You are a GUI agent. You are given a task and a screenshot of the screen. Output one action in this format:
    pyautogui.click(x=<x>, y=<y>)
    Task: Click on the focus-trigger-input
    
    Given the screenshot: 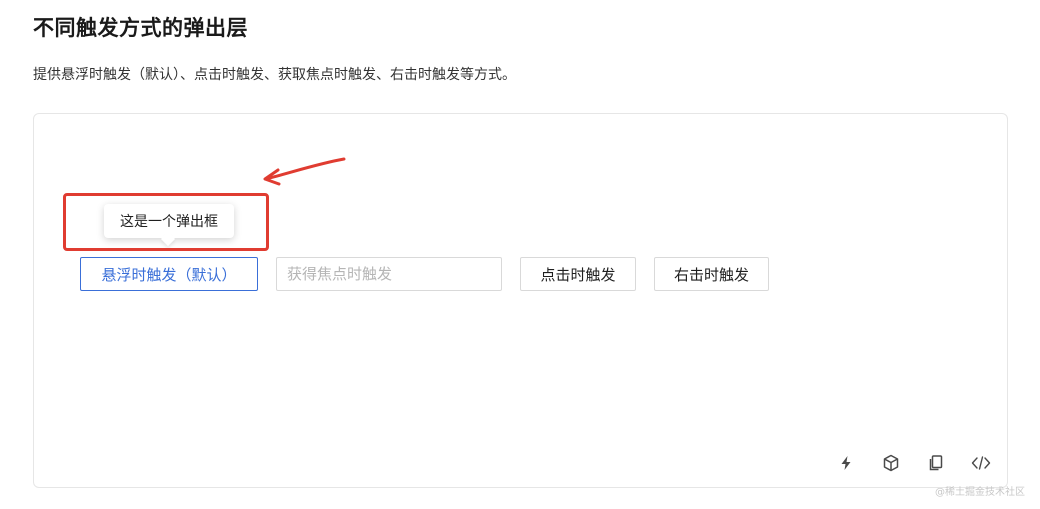 What is the action you would take?
    pyautogui.click(x=389, y=274)
    